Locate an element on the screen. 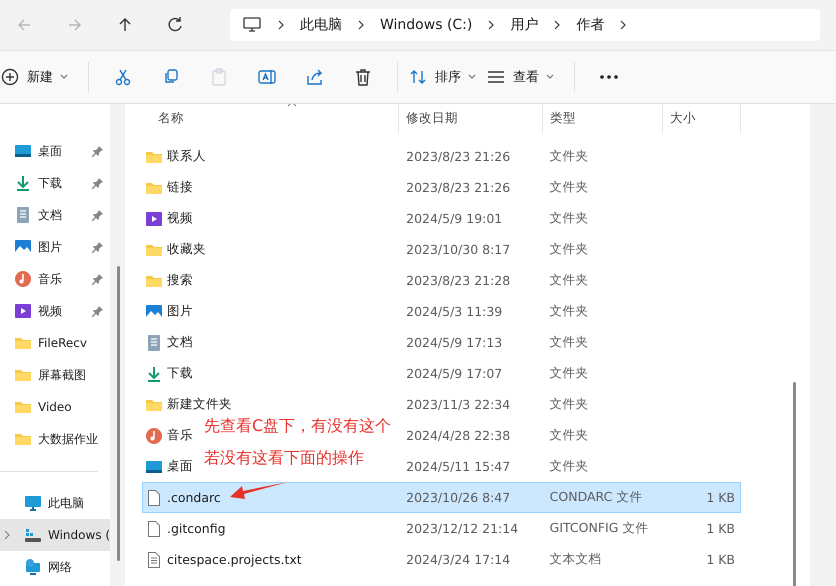  sidebar-label: FileRecv is located at coordinates (62, 343).